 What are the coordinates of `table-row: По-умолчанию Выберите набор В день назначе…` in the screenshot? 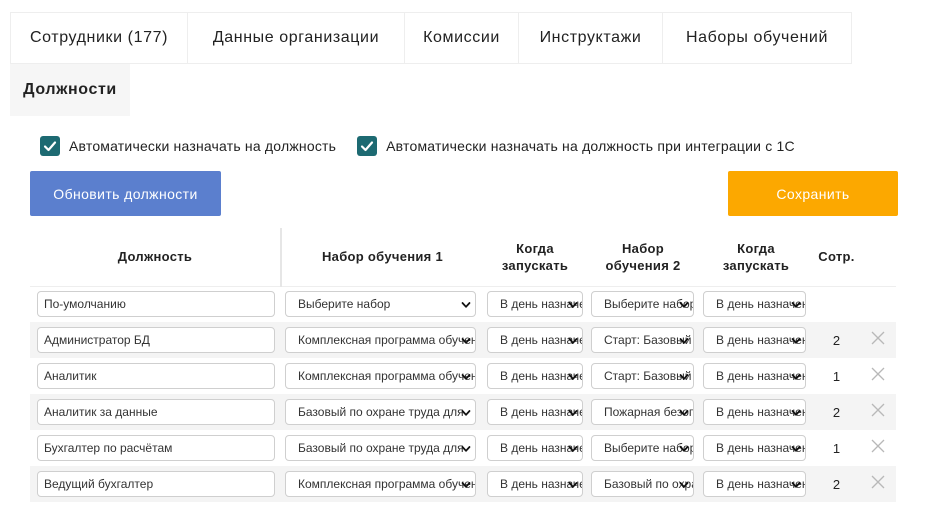 It's located at (463, 304).